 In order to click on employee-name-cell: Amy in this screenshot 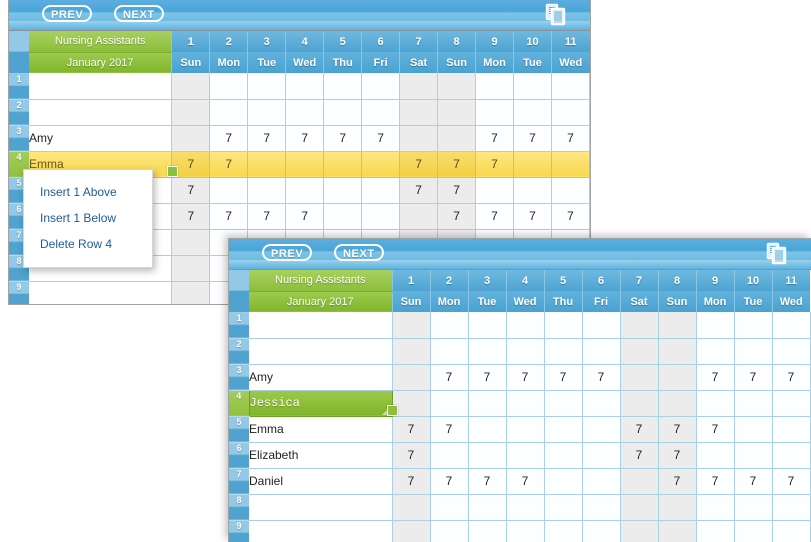, I will do `click(321, 377)`.